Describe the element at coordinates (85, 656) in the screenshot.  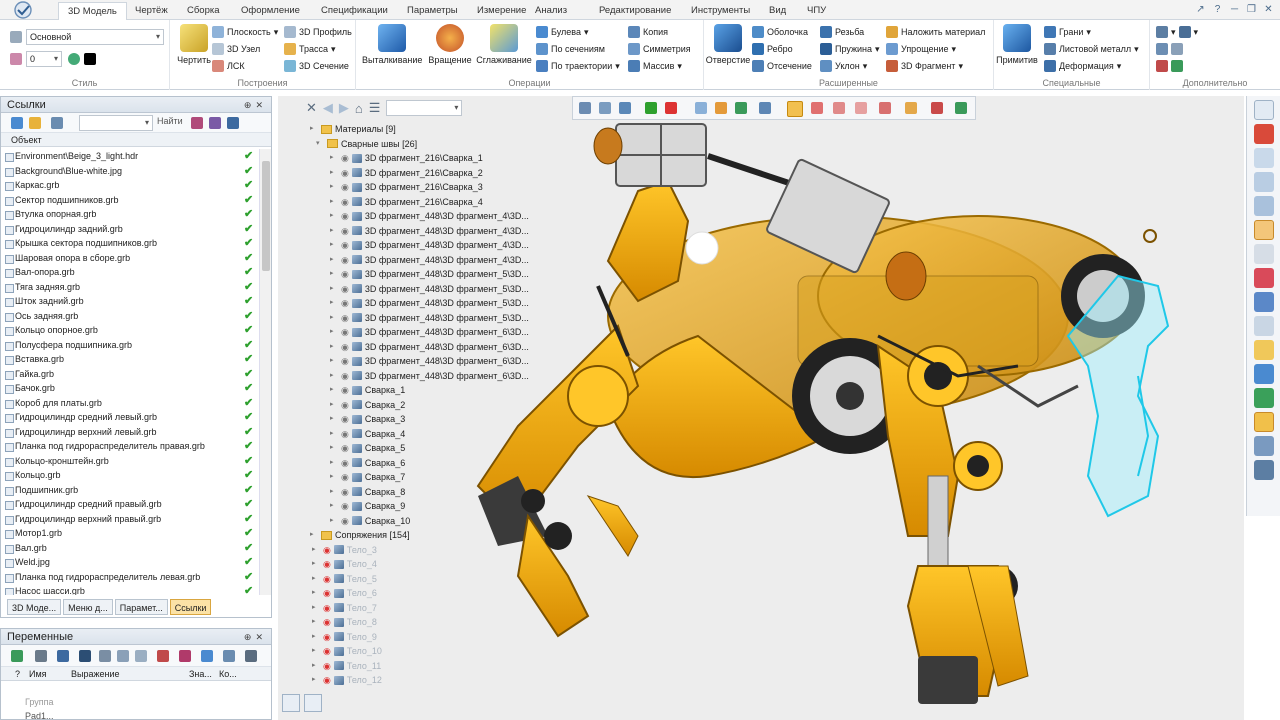
I see `binoculars-icon` at that location.